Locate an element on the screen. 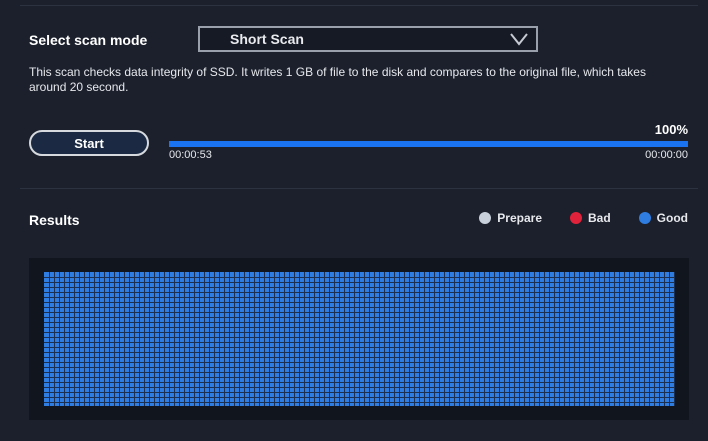 The width and height of the screenshot is (708, 441). legend-item-bad: Bad is located at coordinates (590, 218).